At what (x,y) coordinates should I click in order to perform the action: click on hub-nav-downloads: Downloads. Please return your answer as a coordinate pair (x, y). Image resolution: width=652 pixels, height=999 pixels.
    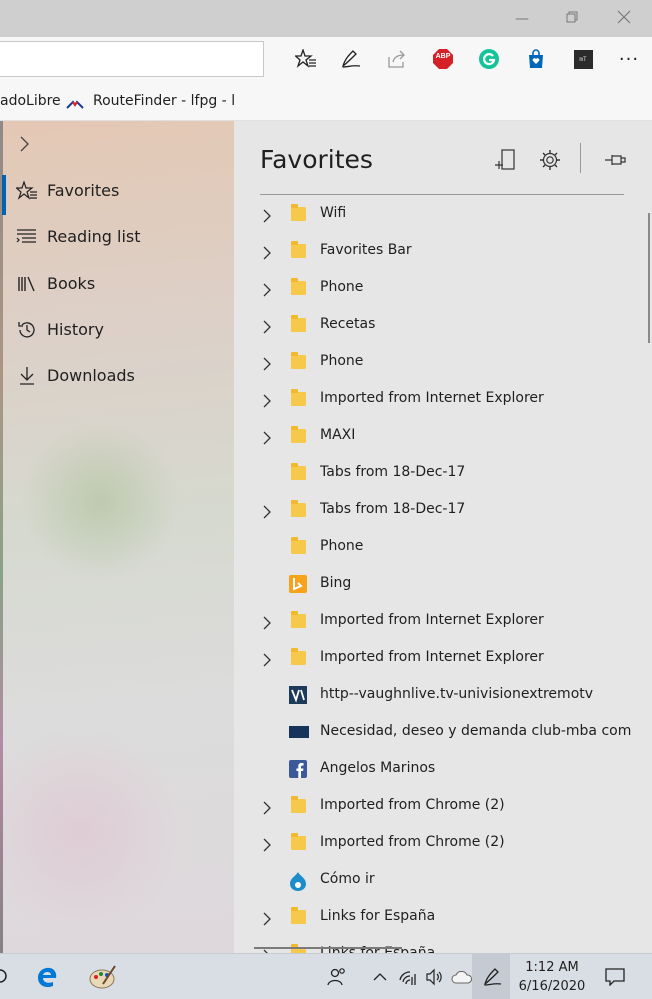
    Looking at the image, I should click on (117, 376).